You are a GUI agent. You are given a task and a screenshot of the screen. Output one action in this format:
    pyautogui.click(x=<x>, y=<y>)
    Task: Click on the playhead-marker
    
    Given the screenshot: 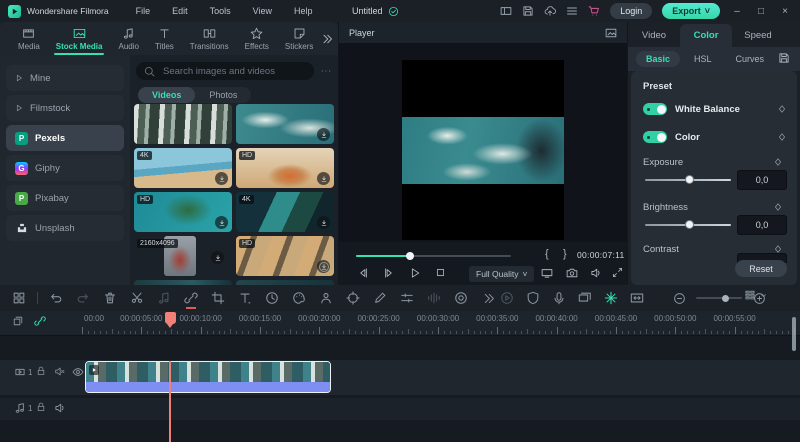 What is the action you would take?
    pyautogui.click(x=170, y=320)
    